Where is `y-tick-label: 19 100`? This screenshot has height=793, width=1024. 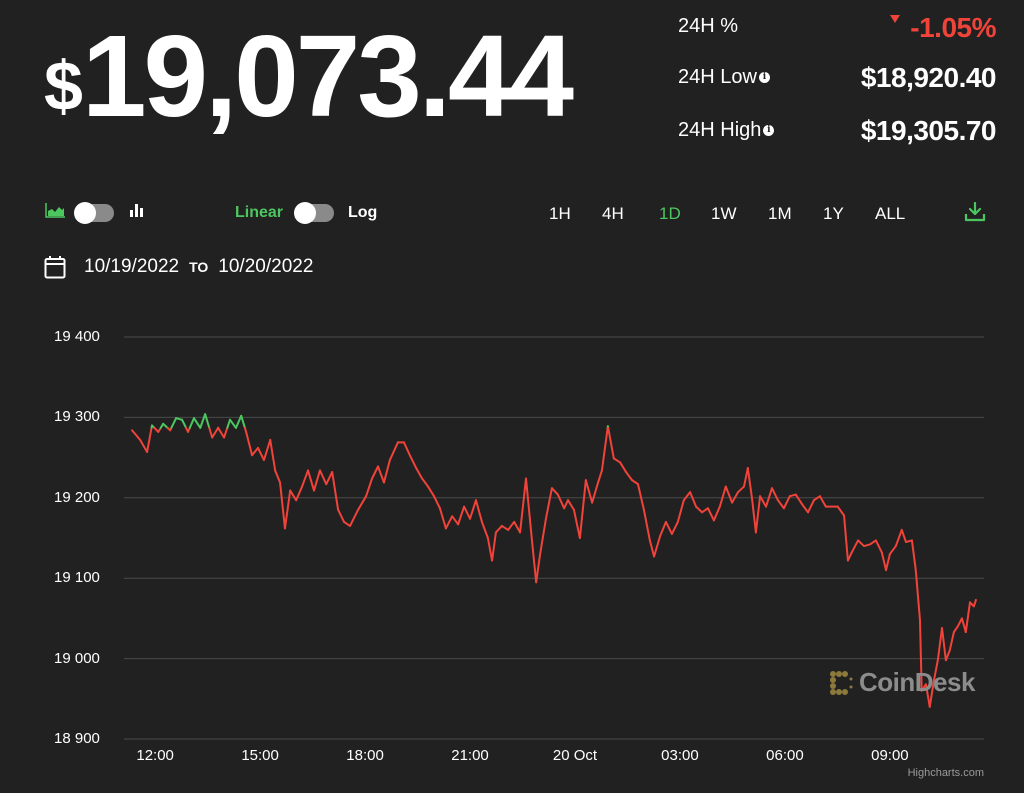
y-tick-label: 19 100 is located at coordinates (77, 578).